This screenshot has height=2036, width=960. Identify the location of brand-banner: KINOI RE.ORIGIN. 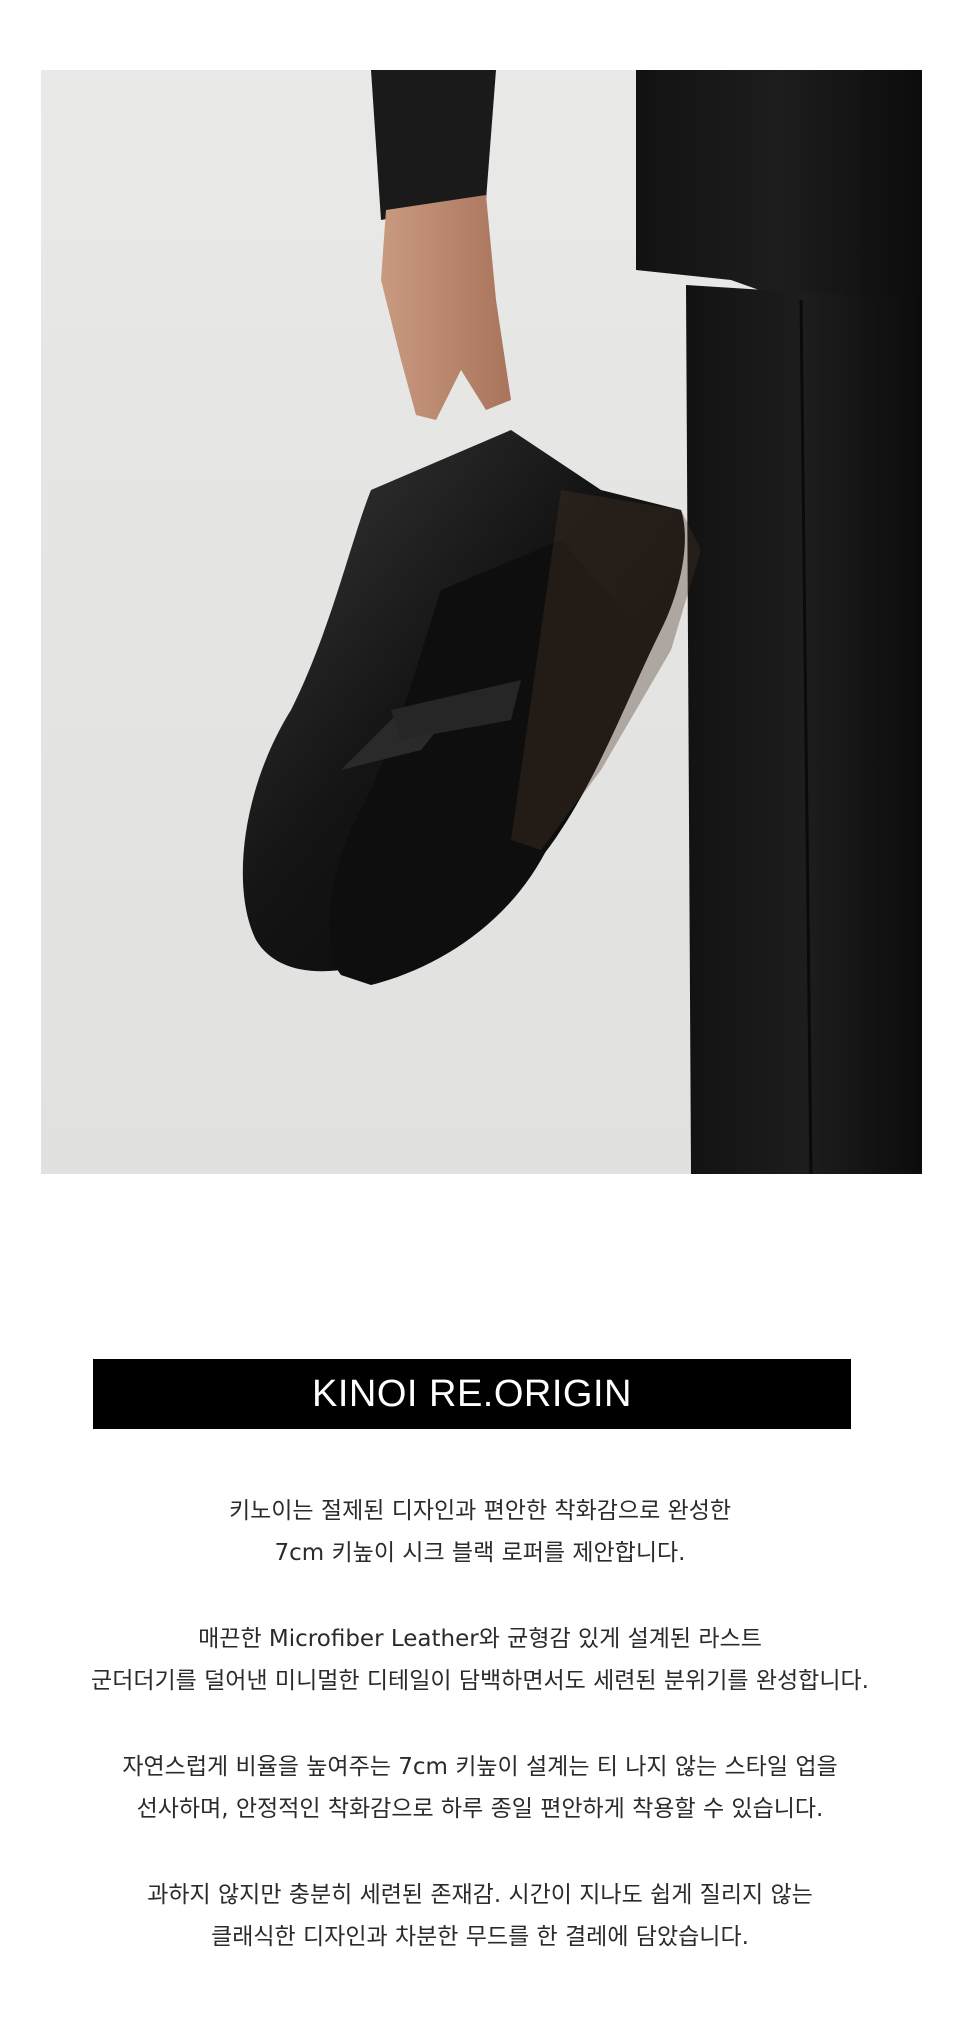
(472, 1394).